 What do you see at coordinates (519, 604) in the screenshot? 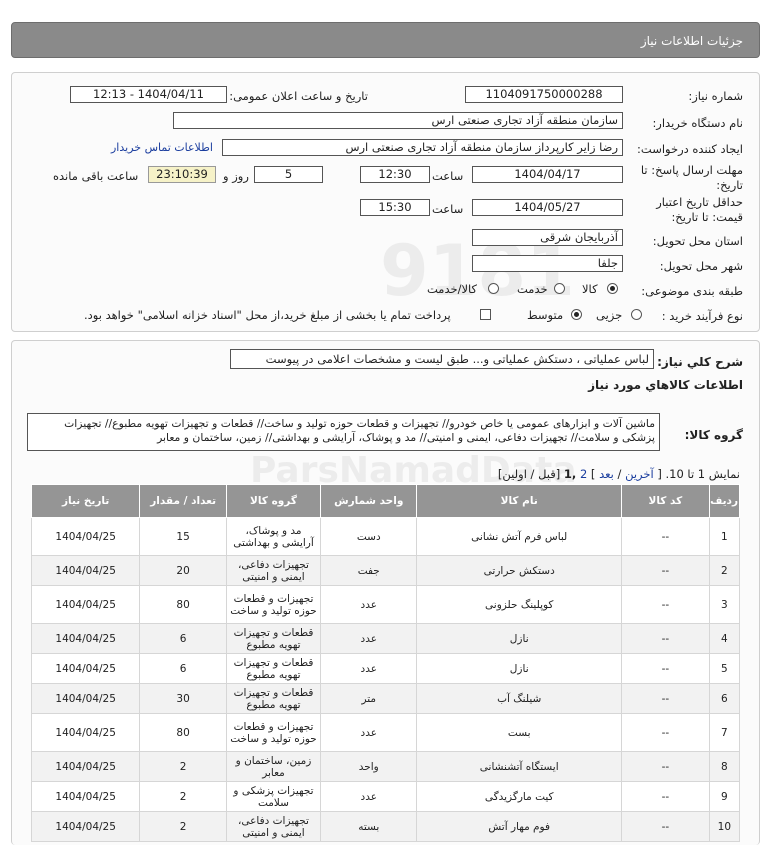
I see `cell-item-name: کوپلینگ حلزونی` at bounding box center [519, 604].